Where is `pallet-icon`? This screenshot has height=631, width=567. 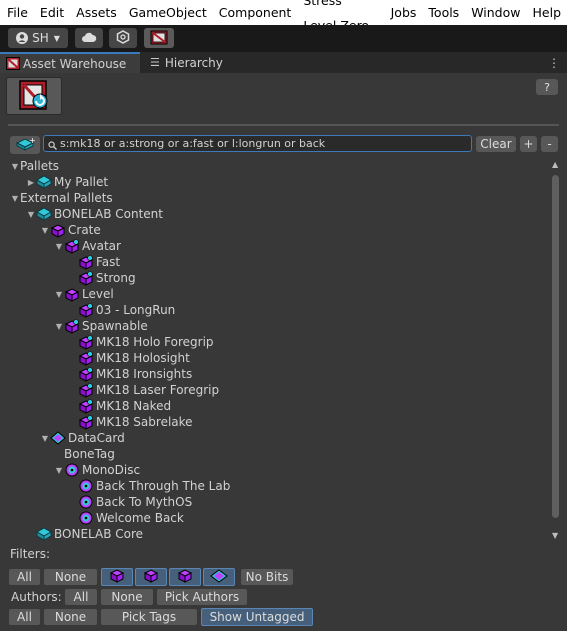 pallet-icon is located at coordinates (44, 534).